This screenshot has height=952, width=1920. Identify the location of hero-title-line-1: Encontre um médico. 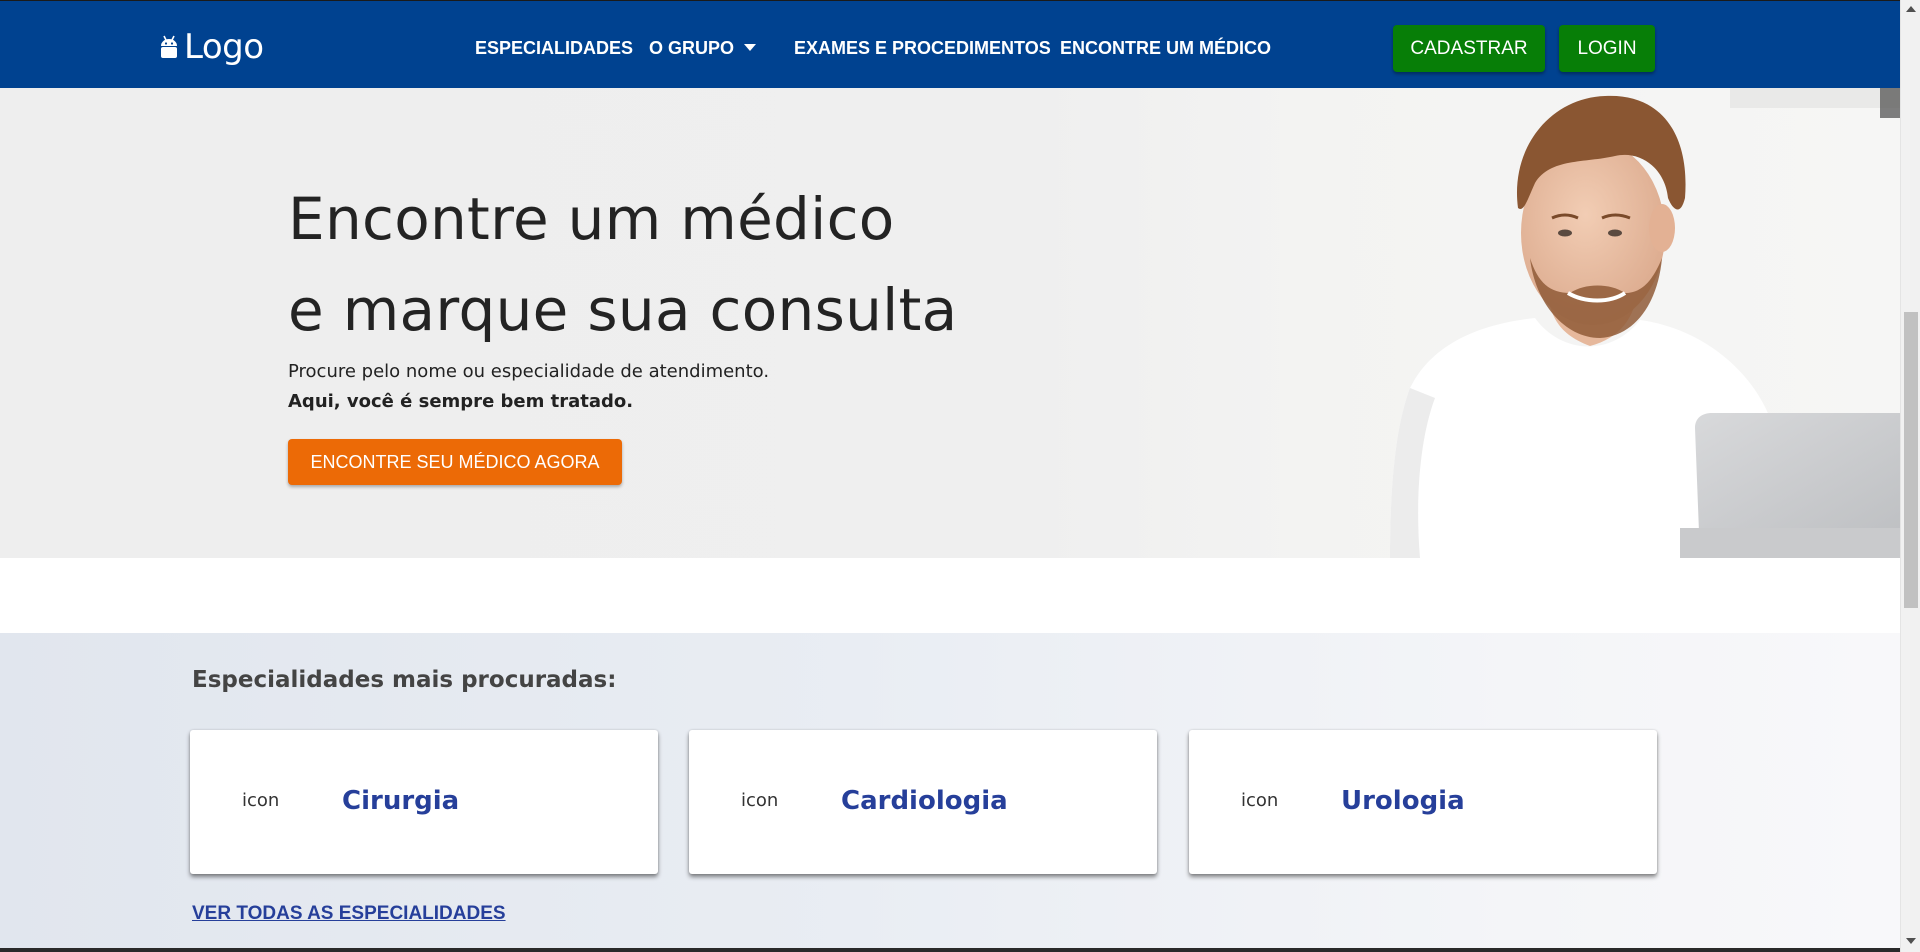
(591, 219).